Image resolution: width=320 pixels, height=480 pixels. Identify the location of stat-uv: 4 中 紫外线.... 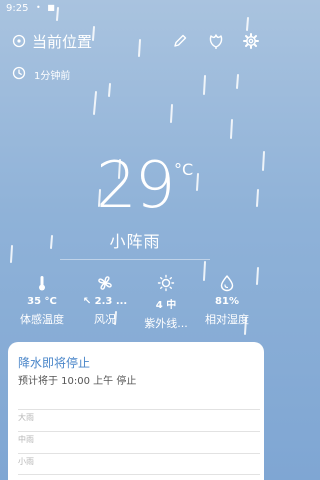
(166, 302).